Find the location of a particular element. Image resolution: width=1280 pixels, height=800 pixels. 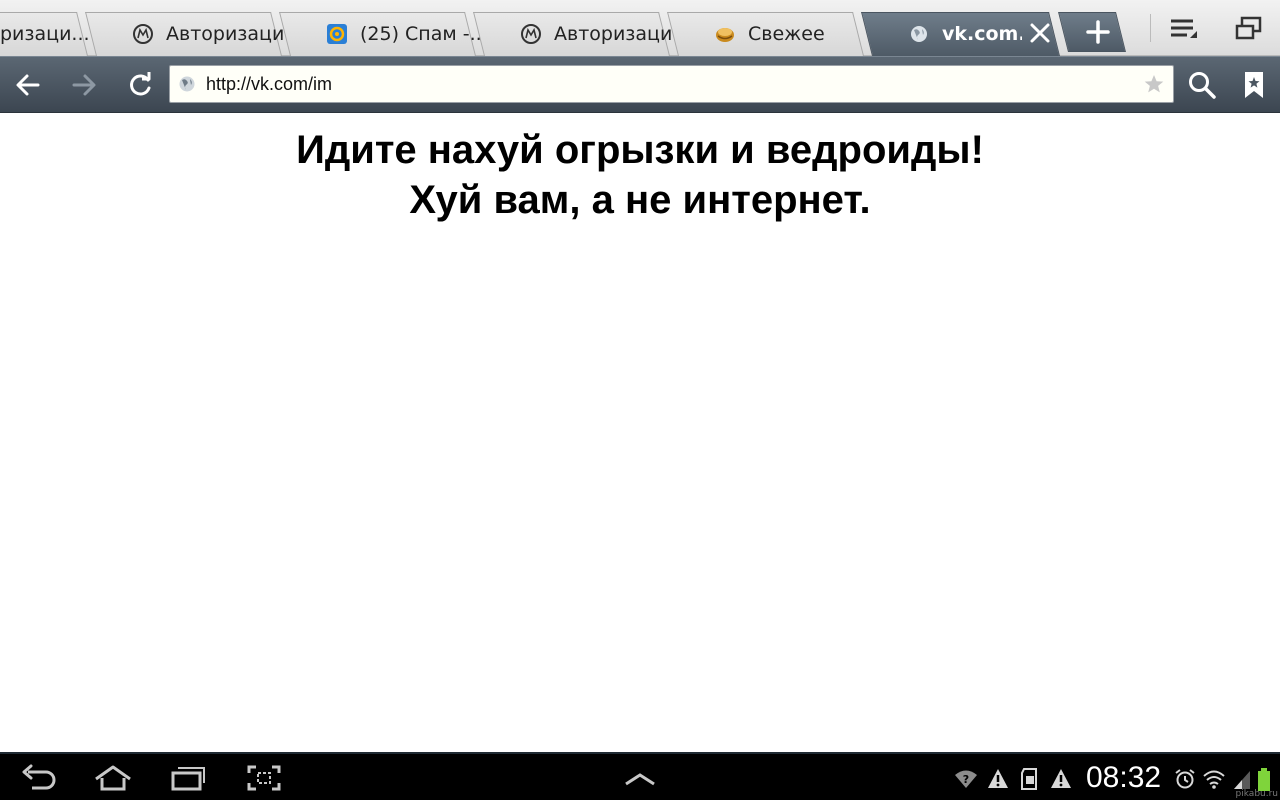

chevron-up-icon is located at coordinates (640, 778).